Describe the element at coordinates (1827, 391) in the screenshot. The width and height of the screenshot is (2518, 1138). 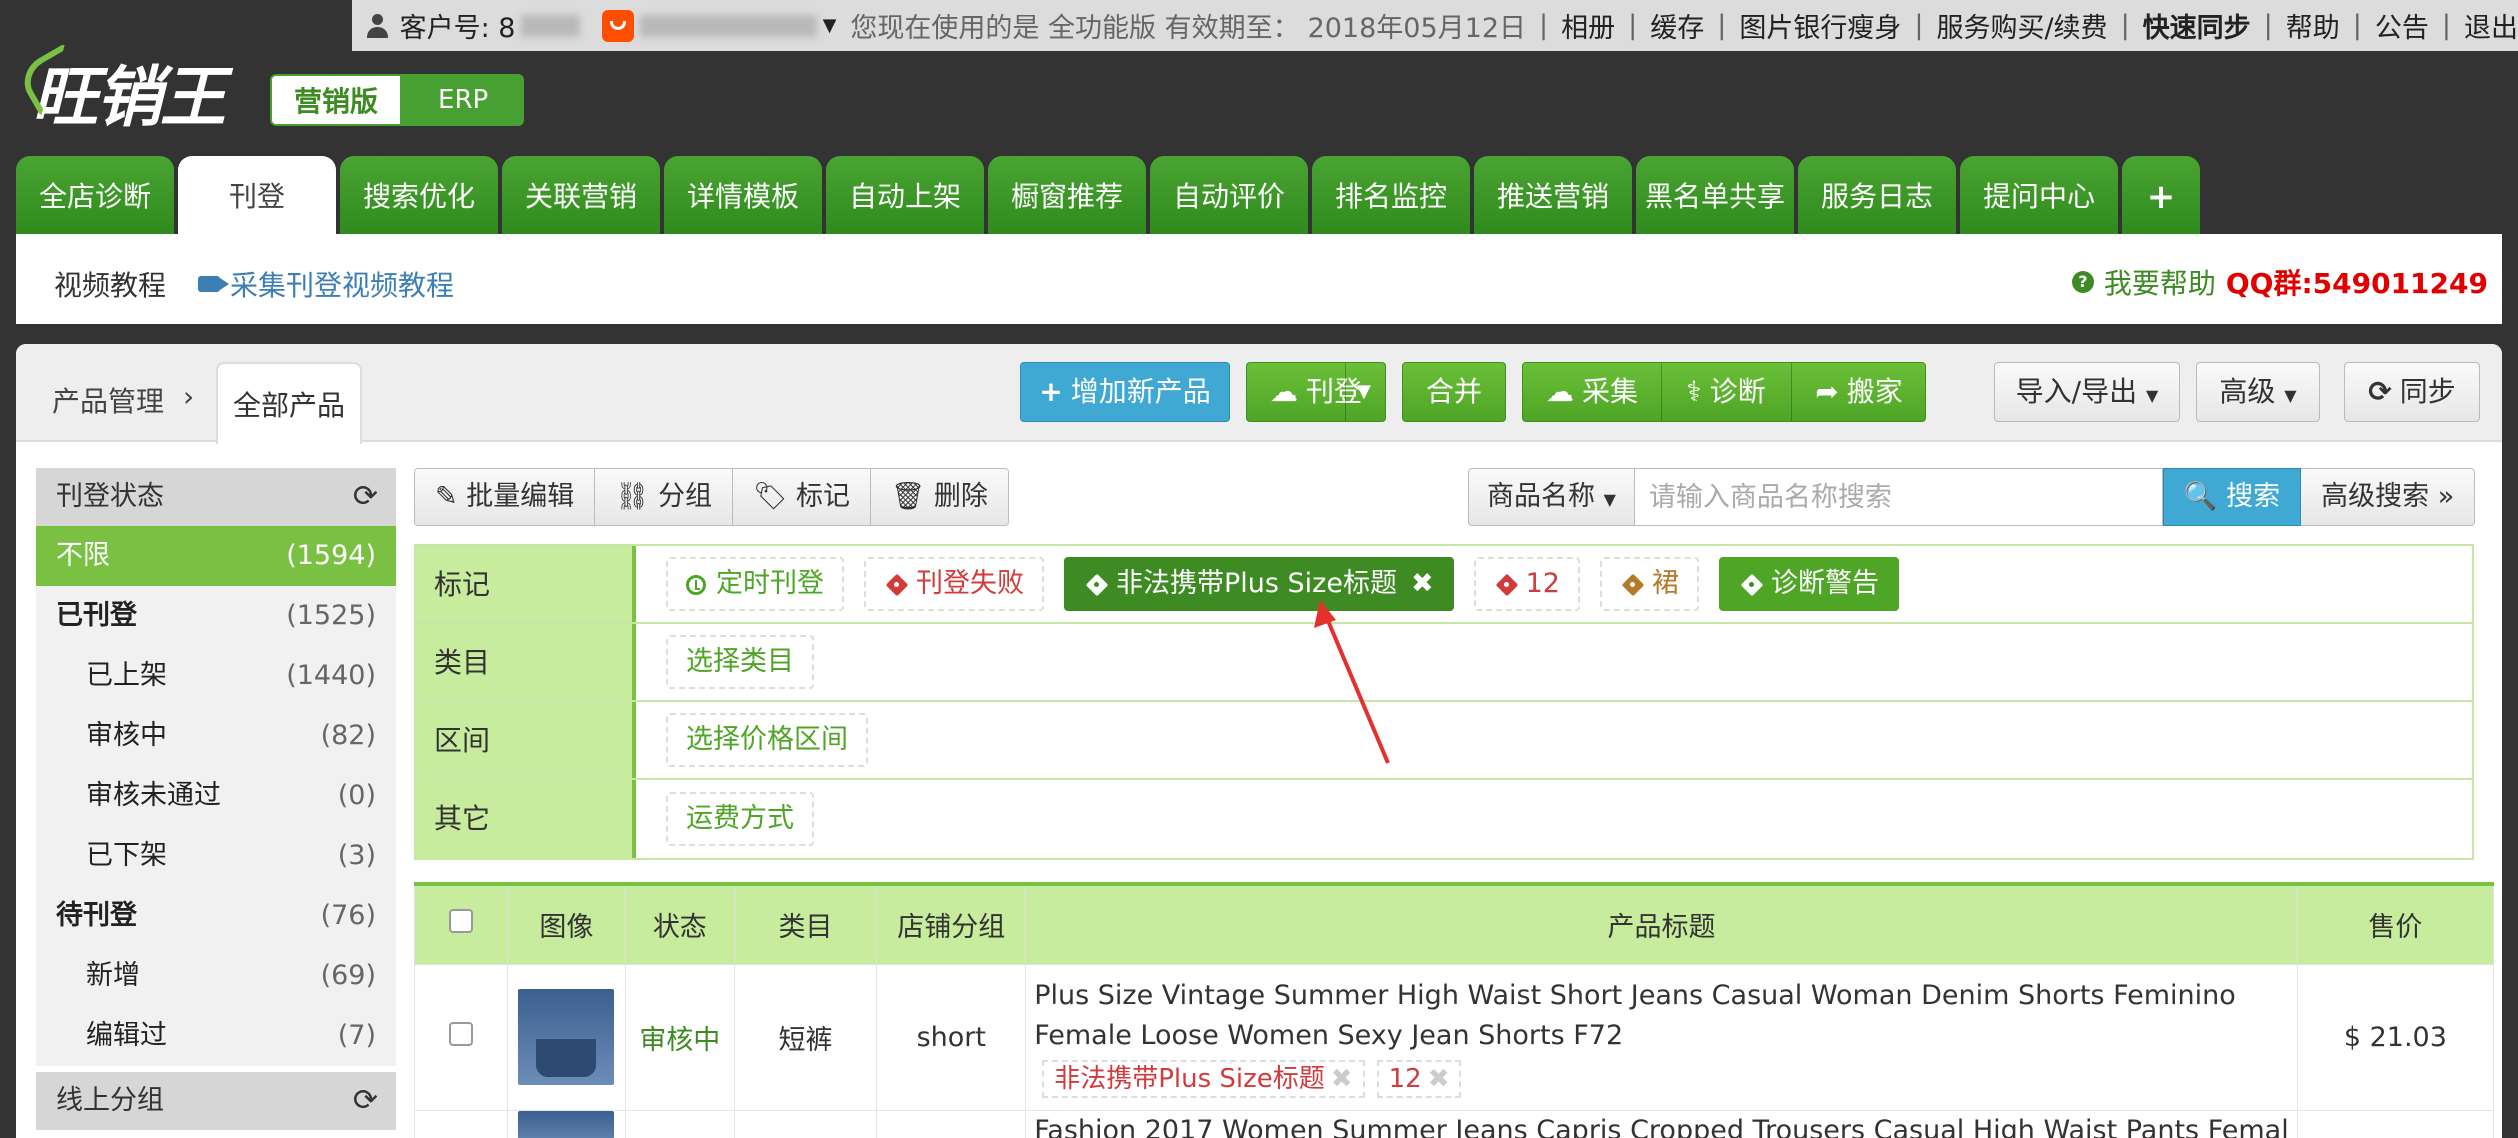
I see `share-arrow-icon: ➦` at that location.